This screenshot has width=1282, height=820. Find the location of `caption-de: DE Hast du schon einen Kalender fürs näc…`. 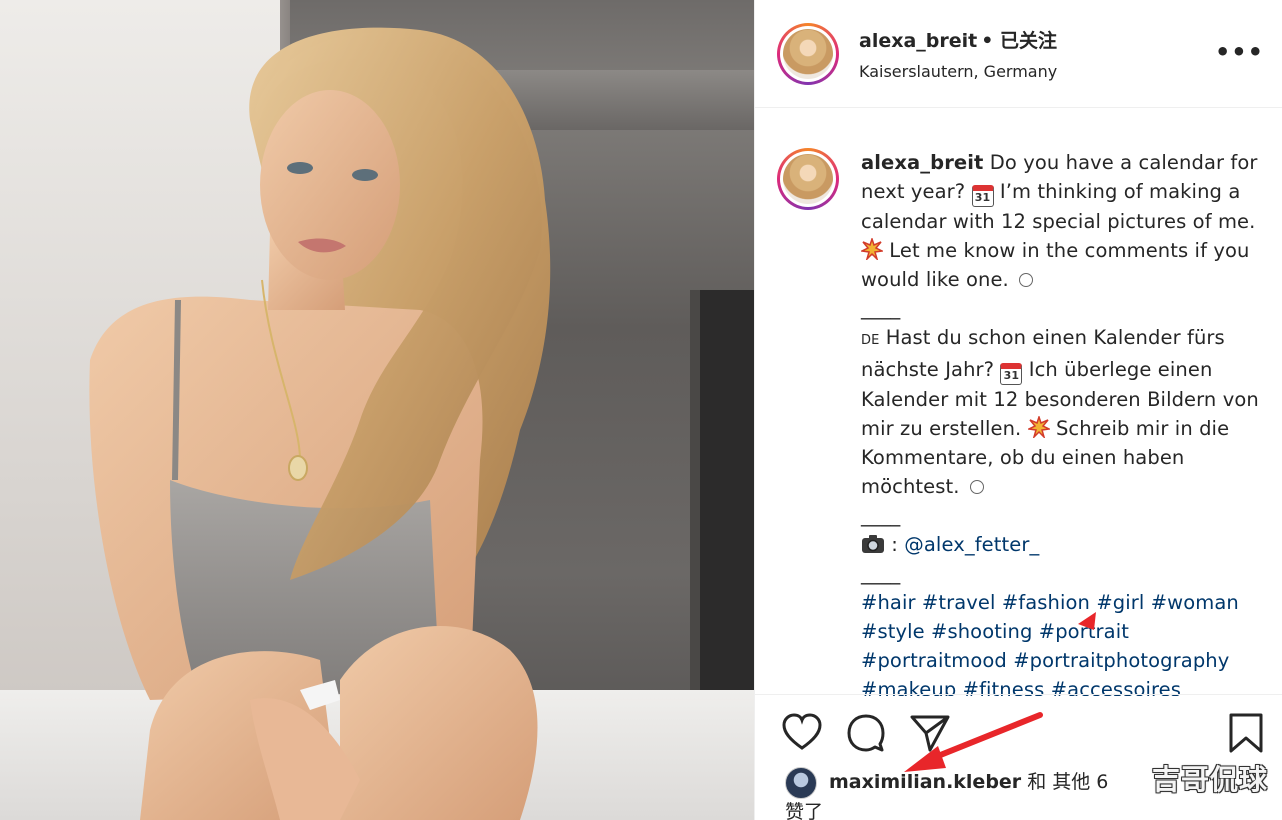

caption-de: DE Hast du schon einen Kalender fürs näc… is located at coordinates (1061, 412).